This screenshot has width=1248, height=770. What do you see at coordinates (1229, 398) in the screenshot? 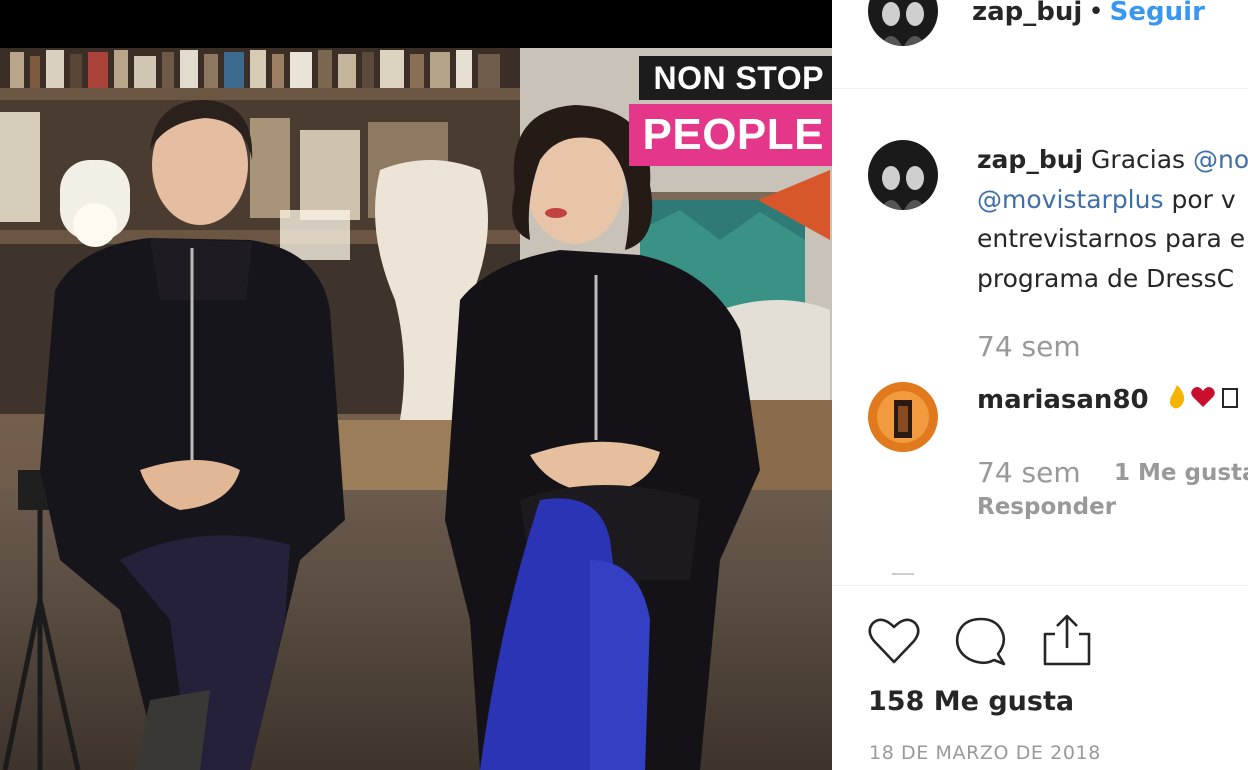
I see `unknown-glyph` at bounding box center [1229, 398].